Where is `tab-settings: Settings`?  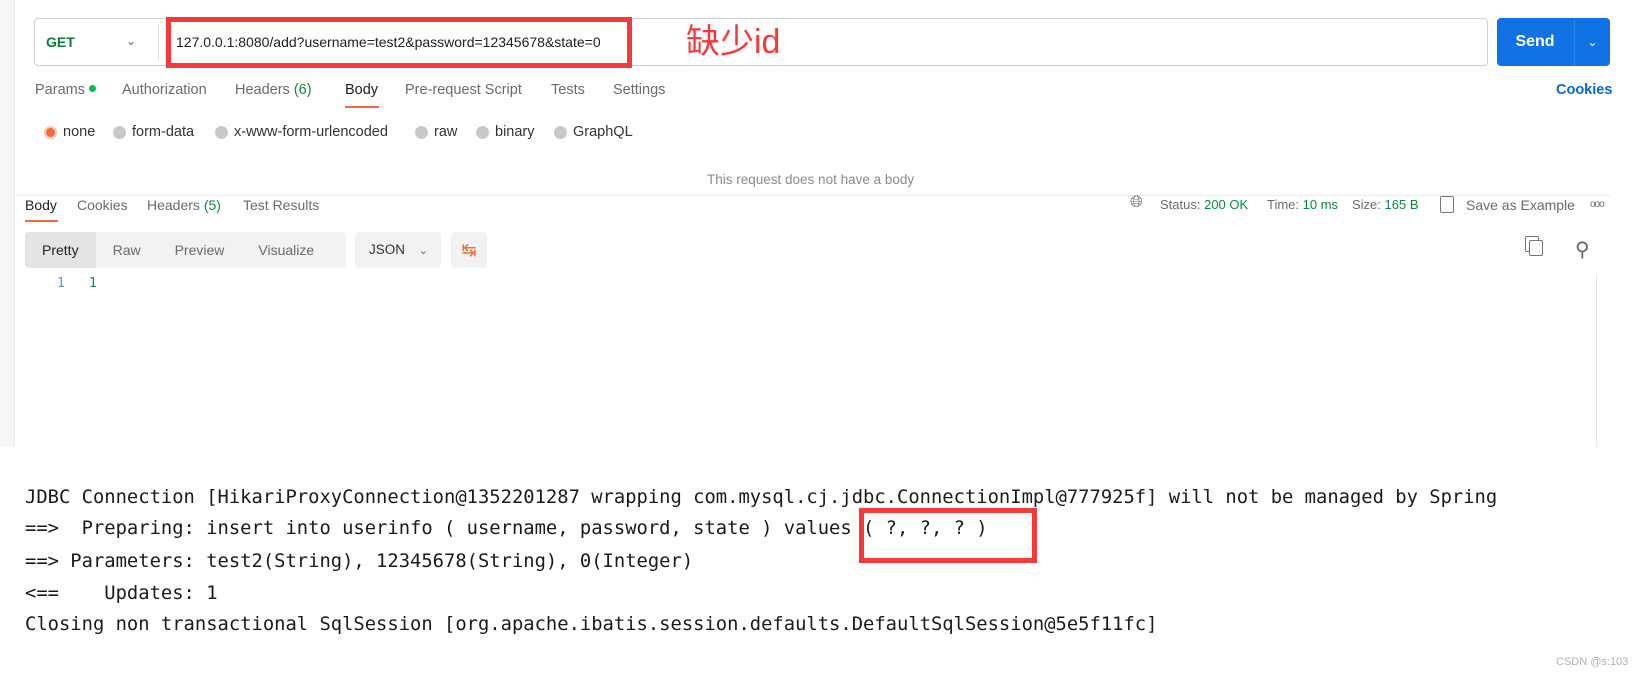
tab-settings: Settings is located at coordinates (639, 90).